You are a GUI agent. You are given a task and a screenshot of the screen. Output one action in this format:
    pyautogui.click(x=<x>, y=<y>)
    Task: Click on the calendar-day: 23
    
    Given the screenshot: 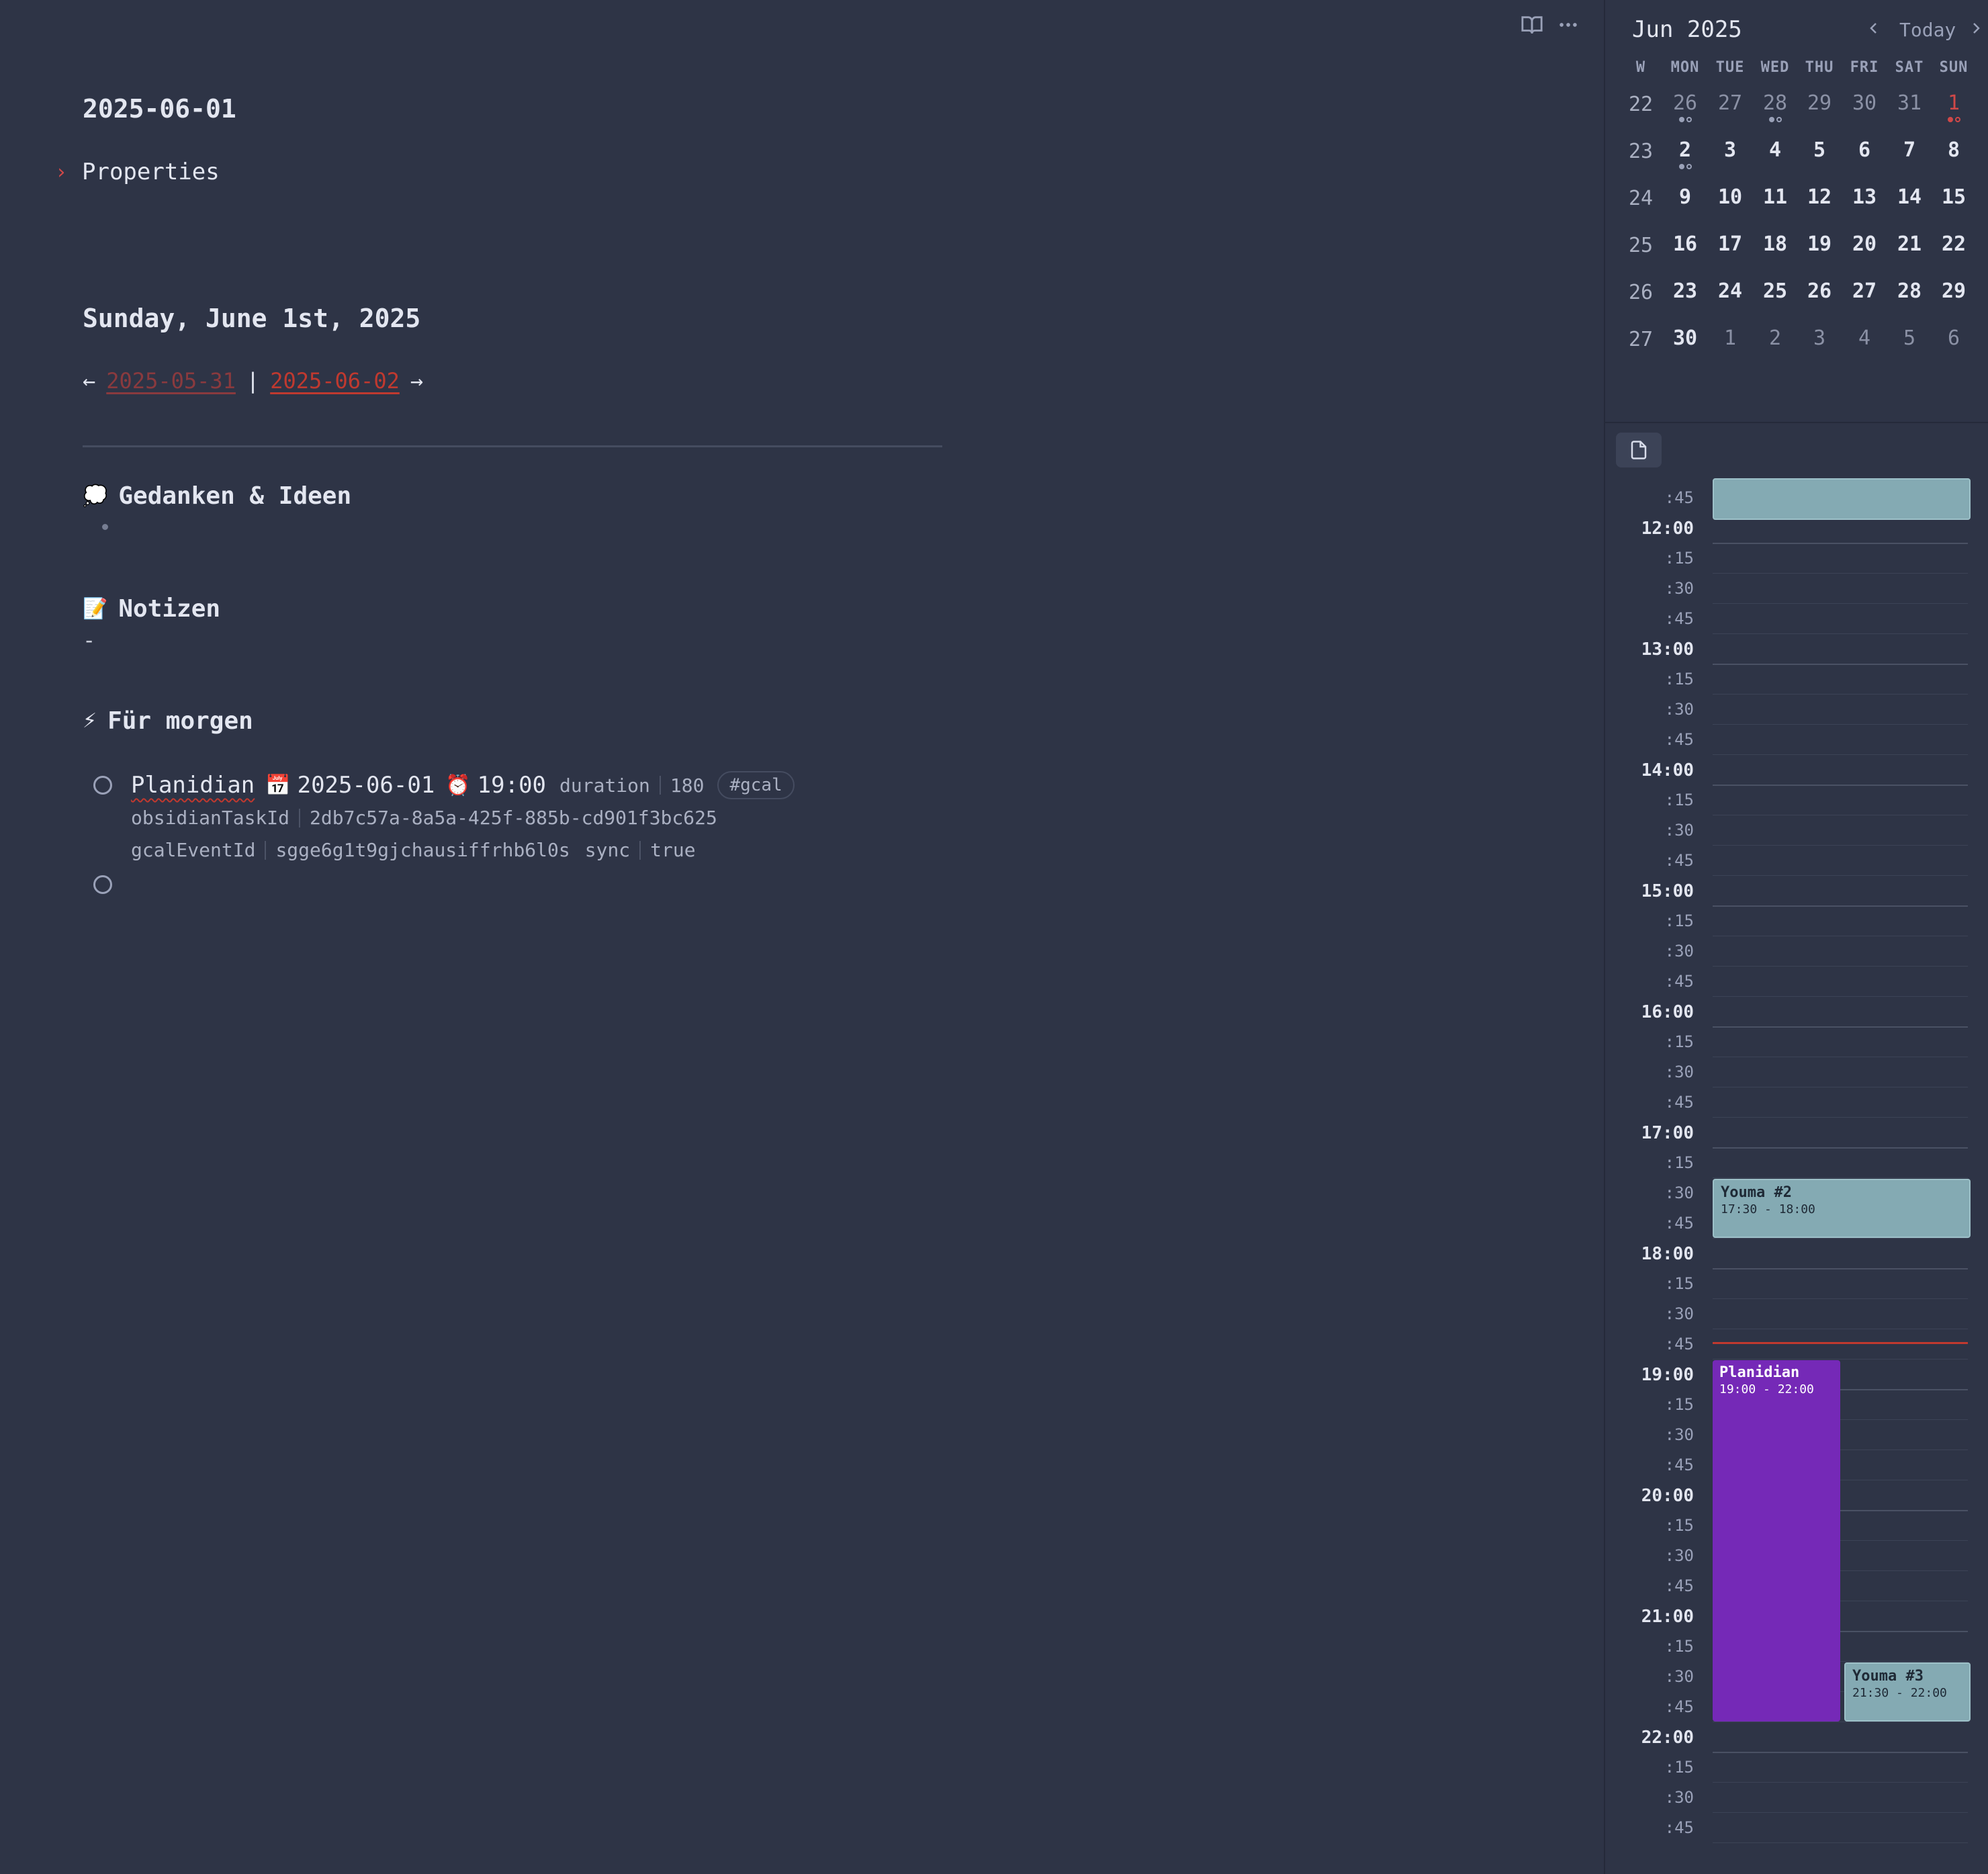 What is the action you would take?
    pyautogui.click(x=1685, y=291)
    